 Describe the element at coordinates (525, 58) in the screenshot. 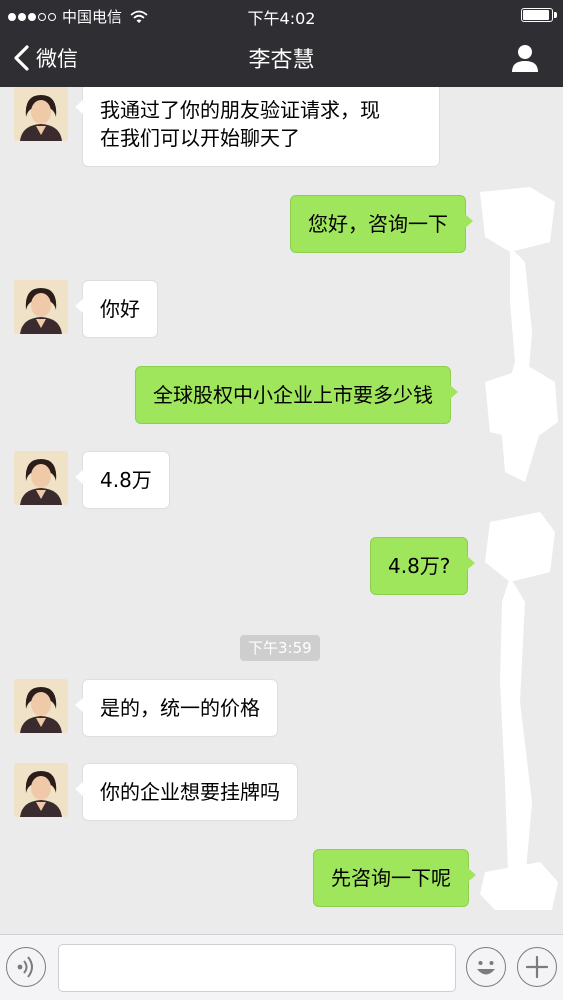

I see `person-icon` at that location.